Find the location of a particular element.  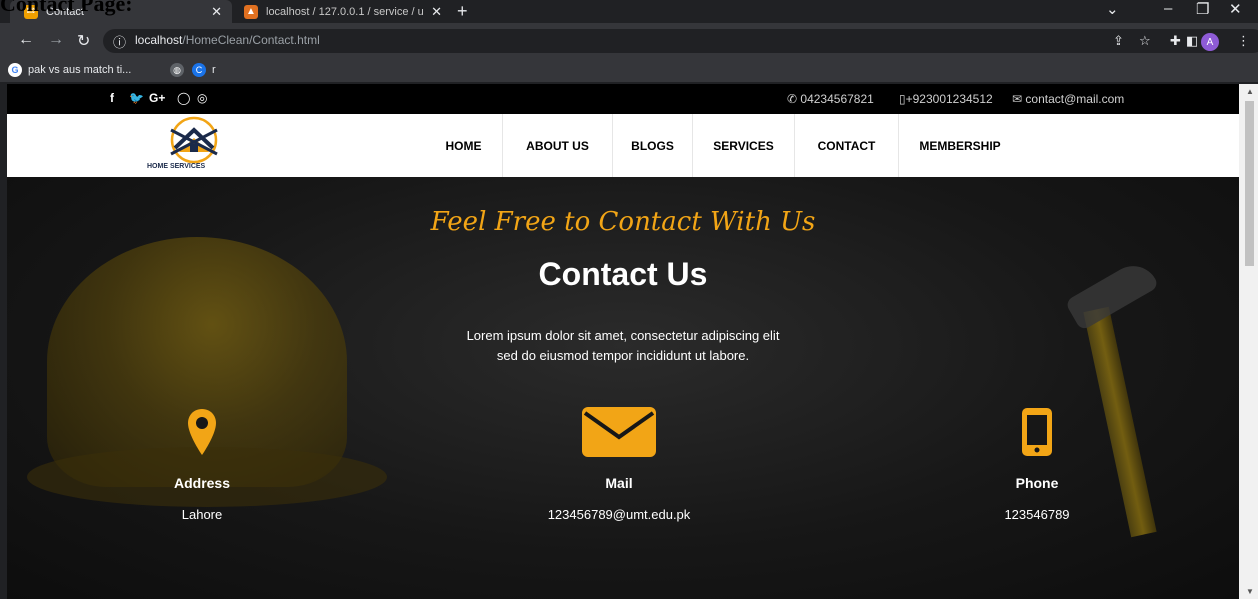

twitter-icon: 🐦 is located at coordinates (136, 98).